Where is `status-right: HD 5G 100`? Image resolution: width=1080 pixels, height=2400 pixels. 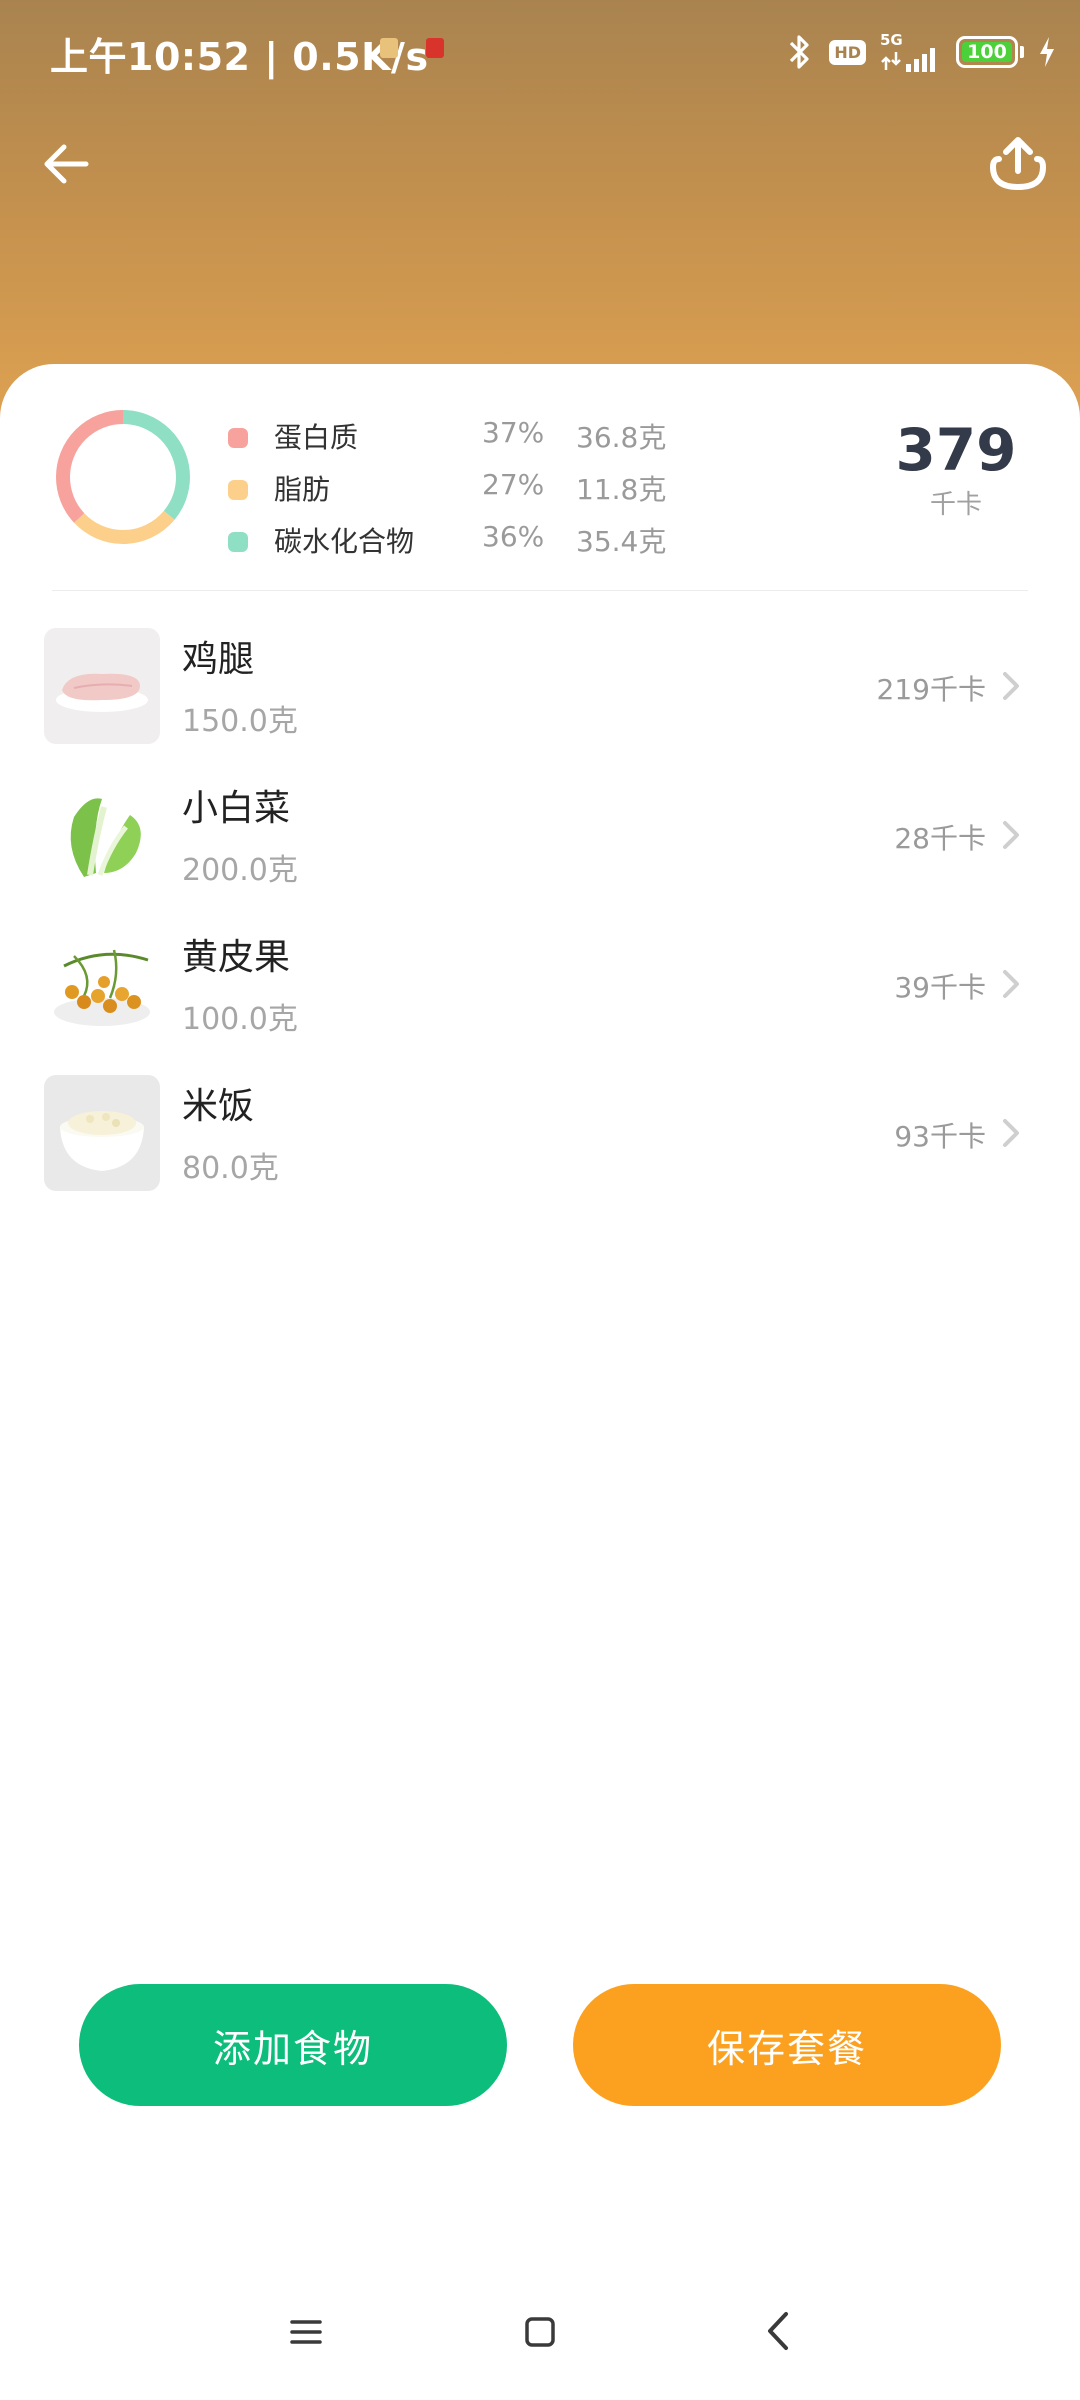 status-right: HD 5G 100 is located at coordinates (920, 52).